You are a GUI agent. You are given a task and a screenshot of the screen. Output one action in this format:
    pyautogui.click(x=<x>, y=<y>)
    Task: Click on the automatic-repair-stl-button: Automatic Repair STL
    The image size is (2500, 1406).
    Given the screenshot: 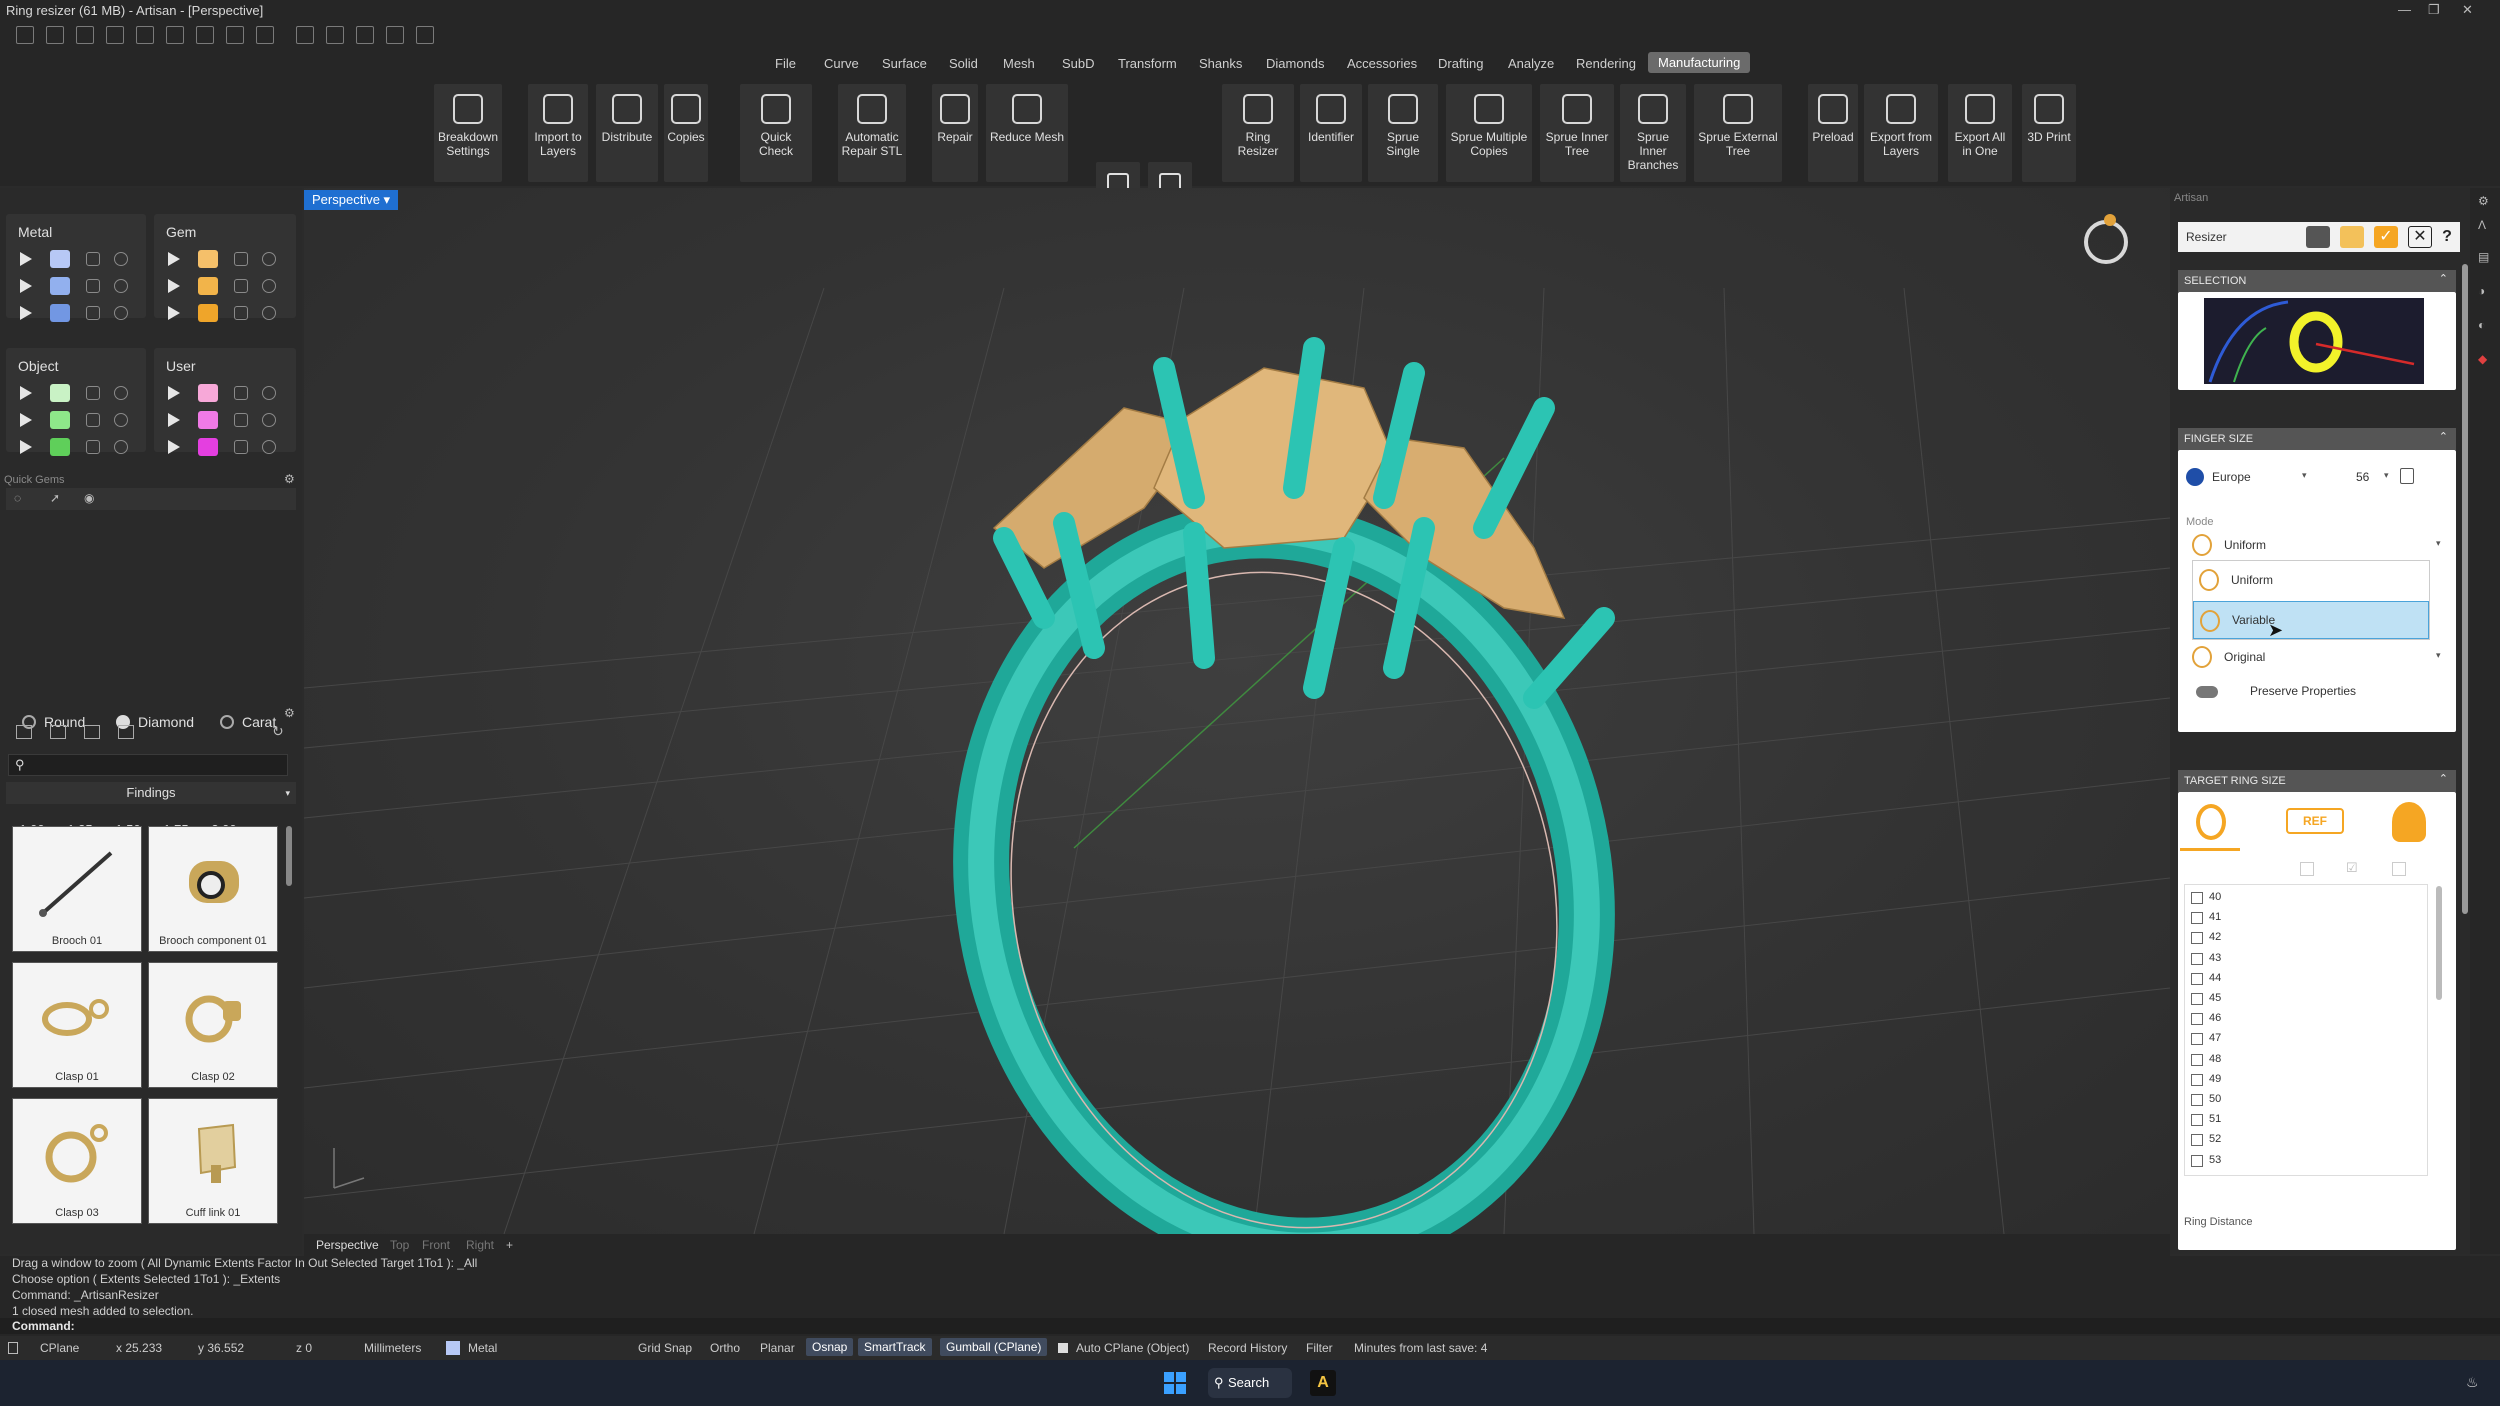 What is the action you would take?
    pyautogui.click(x=872, y=133)
    